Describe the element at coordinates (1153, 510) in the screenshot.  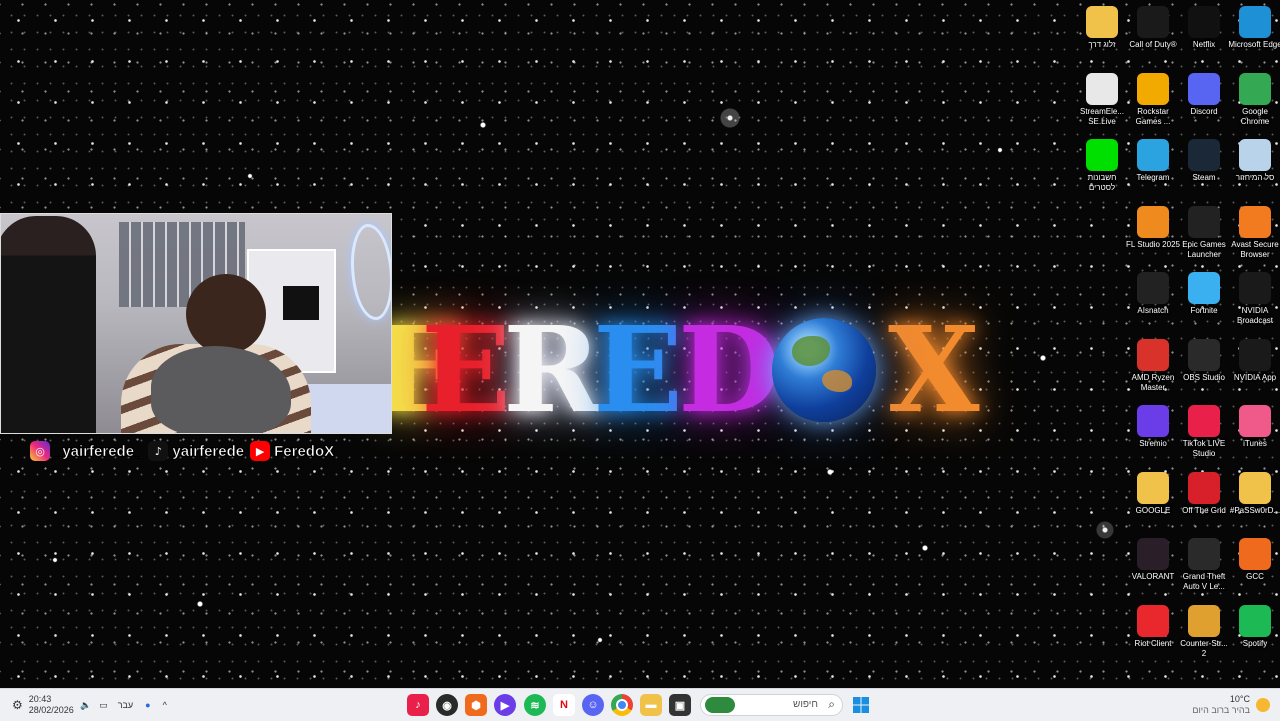
I see `desktop-icon-label: GOOGLE` at that location.